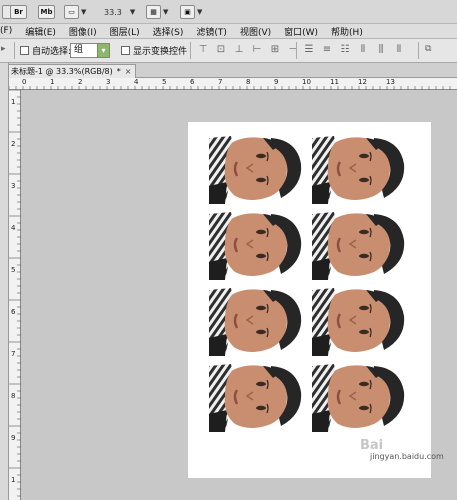 The image size is (457, 500). I want to click on modified-mark: *, so click(118, 71).